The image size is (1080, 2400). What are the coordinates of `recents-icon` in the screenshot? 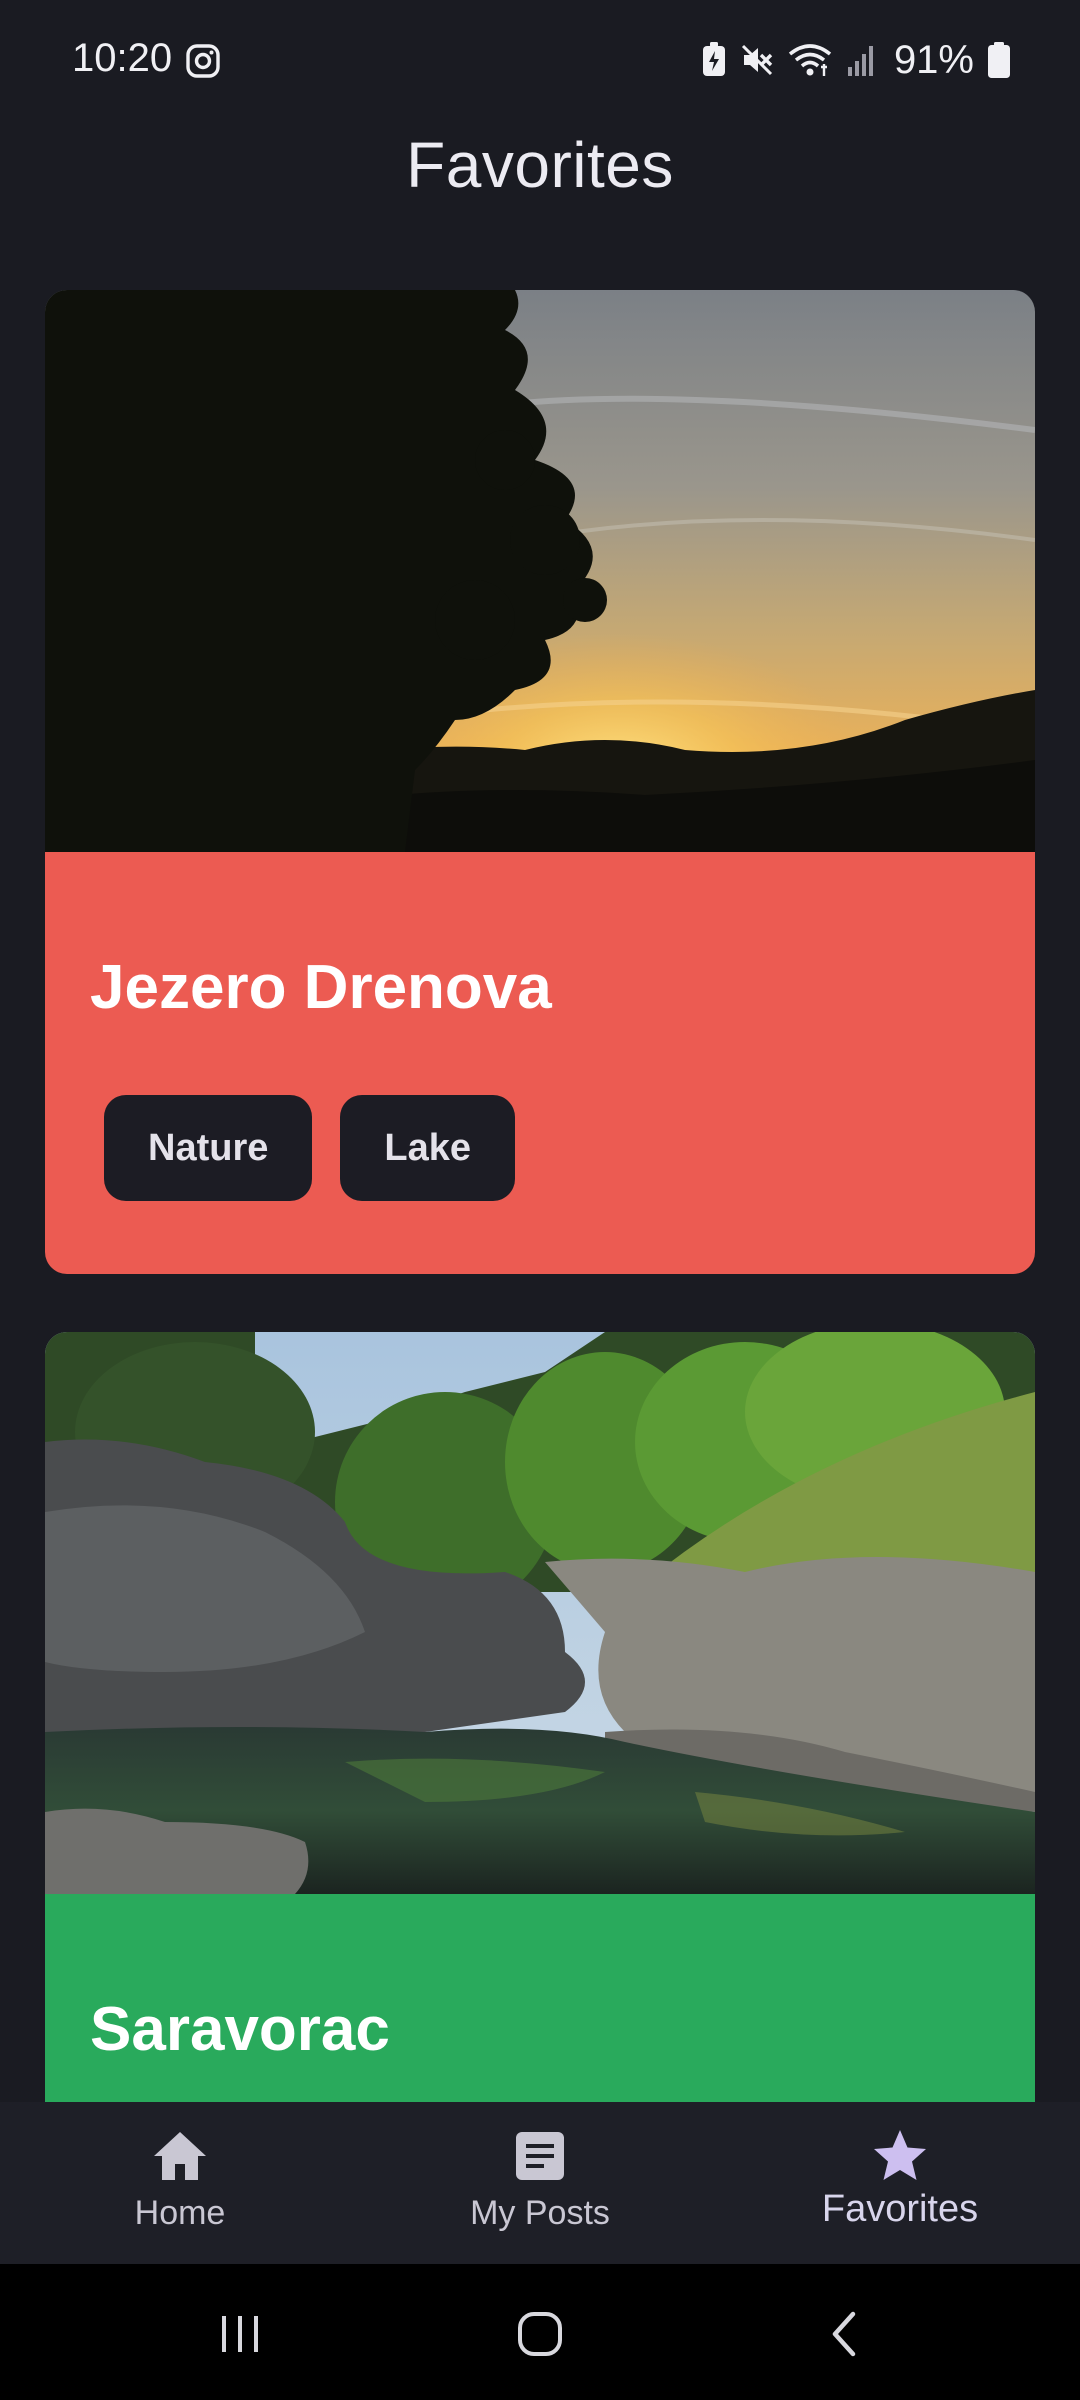 It's located at (240, 2334).